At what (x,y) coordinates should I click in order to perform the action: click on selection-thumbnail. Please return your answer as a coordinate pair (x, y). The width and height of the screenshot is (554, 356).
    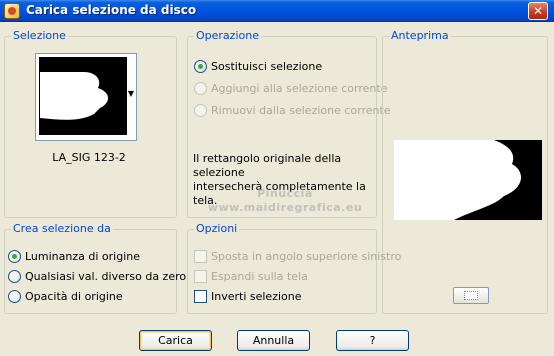
    Looking at the image, I should click on (83, 96).